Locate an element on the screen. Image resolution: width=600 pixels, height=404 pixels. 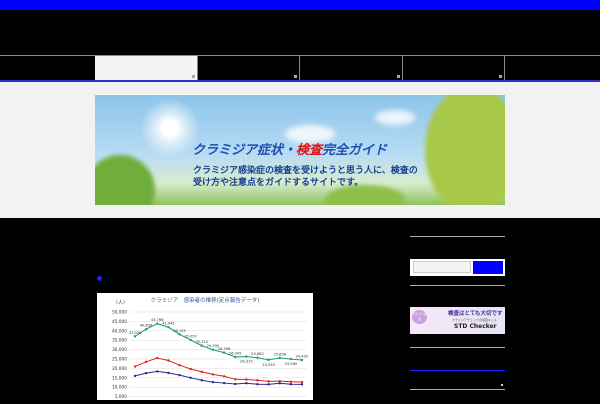
site-title: クラミジア症状・検査完全ガイド is located at coordinates (289, 148).